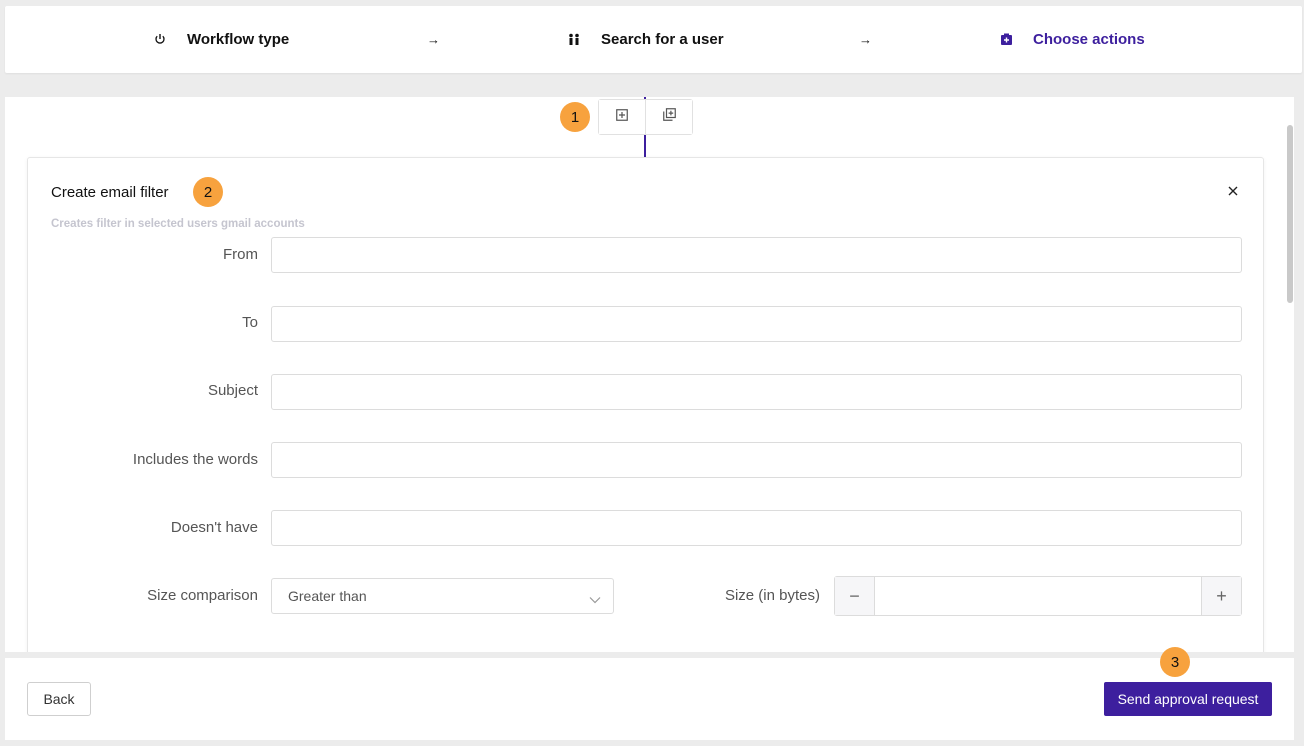  What do you see at coordinates (232, 390) in the screenshot?
I see `subject-label: Subject` at bounding box center [232, 390].